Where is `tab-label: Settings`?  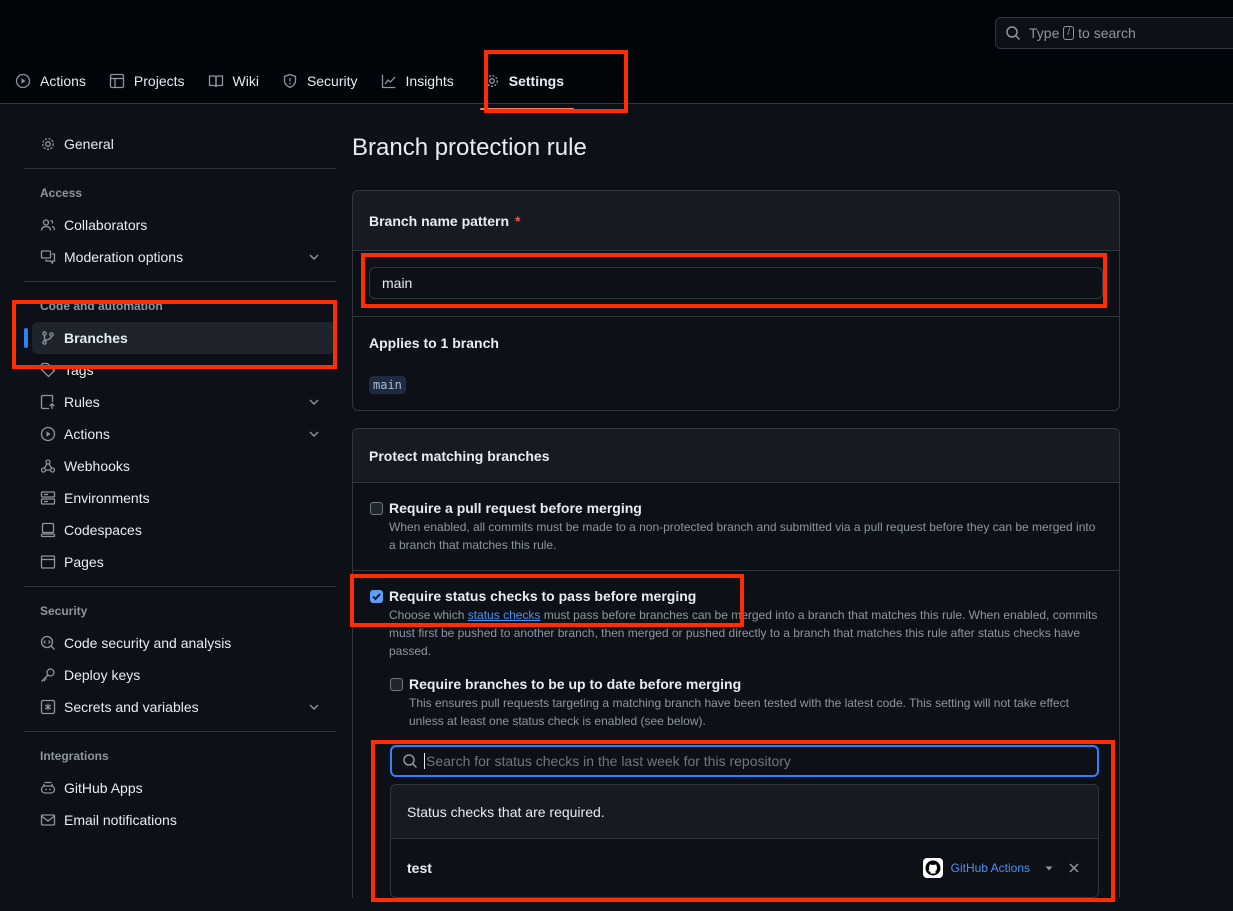
tab-label: Settings is located at coordinates (536, 81).